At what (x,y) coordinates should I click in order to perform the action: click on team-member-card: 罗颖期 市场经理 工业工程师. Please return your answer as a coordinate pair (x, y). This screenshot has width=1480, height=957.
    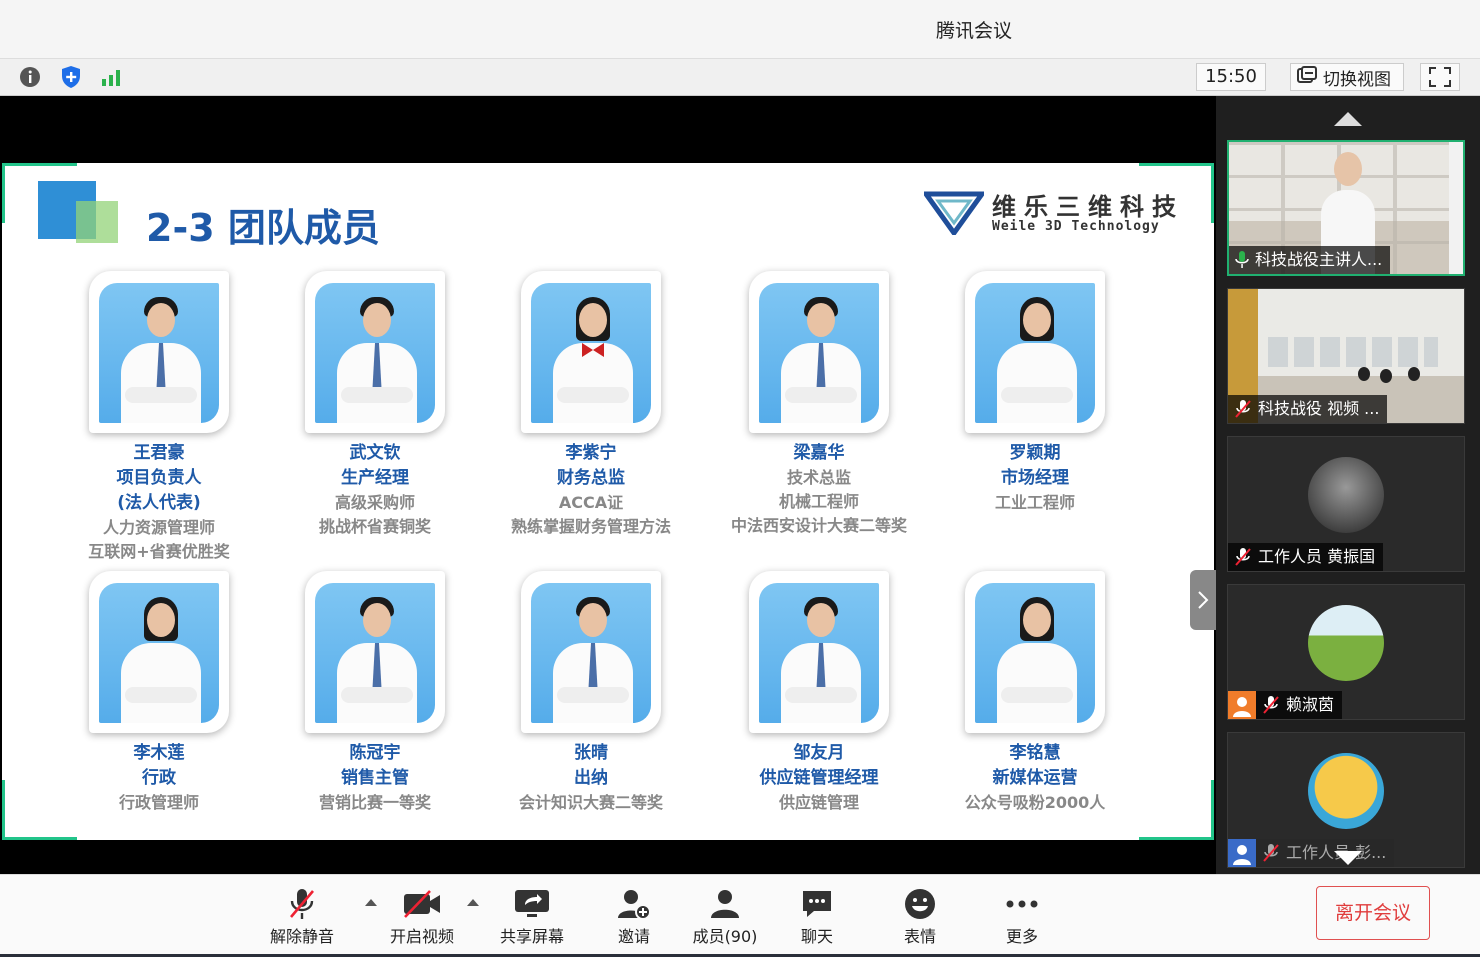
    Looking at the image, I should click on (1035, 393).